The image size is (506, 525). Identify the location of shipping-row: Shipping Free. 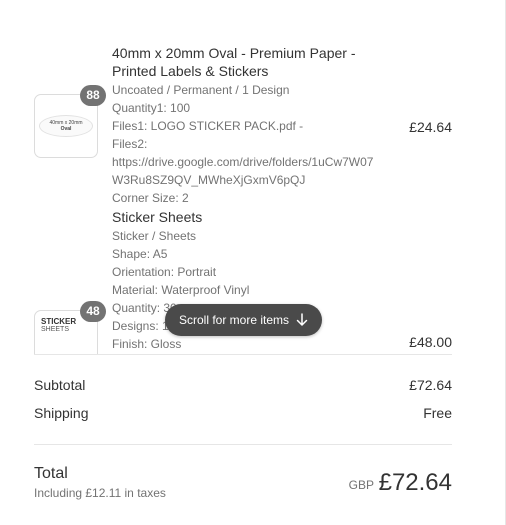
(243, 413).